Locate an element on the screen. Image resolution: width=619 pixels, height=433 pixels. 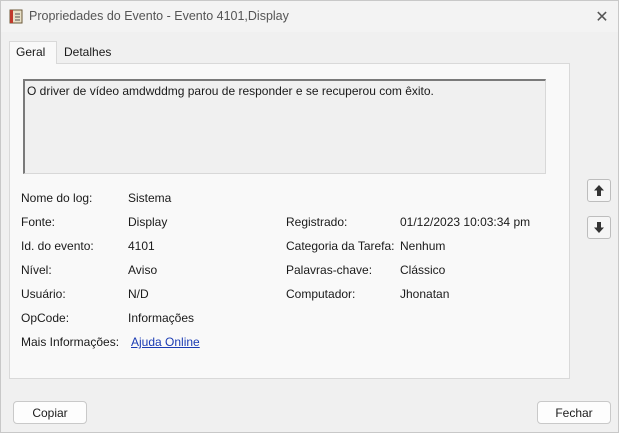
arrow-up-icon is located at coordinates (599, 190).